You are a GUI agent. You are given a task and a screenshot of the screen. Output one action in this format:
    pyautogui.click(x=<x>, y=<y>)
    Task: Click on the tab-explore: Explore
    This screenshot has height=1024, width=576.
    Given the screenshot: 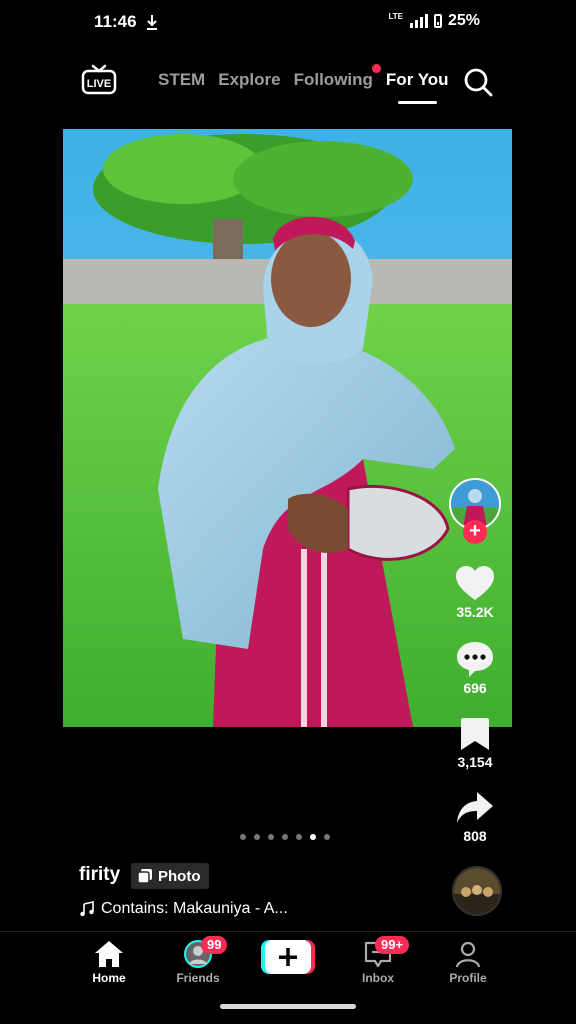 What is the action you would take?
    pyautogui.click(x=249, y=80)
    